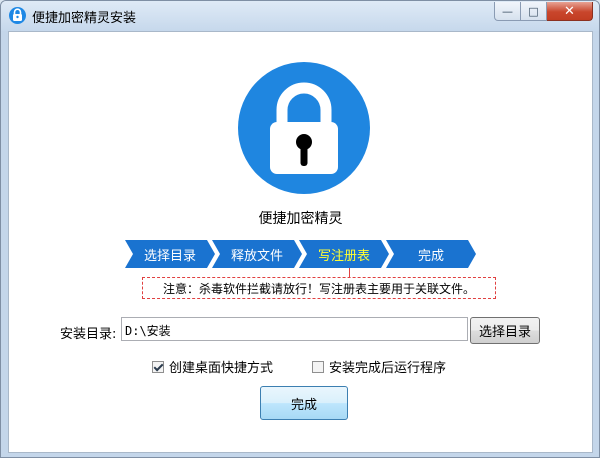  What do you see at coordinates (431, 254) in the screenshot?
I see `step-finish: 完成` at bounding box center [431, 254].